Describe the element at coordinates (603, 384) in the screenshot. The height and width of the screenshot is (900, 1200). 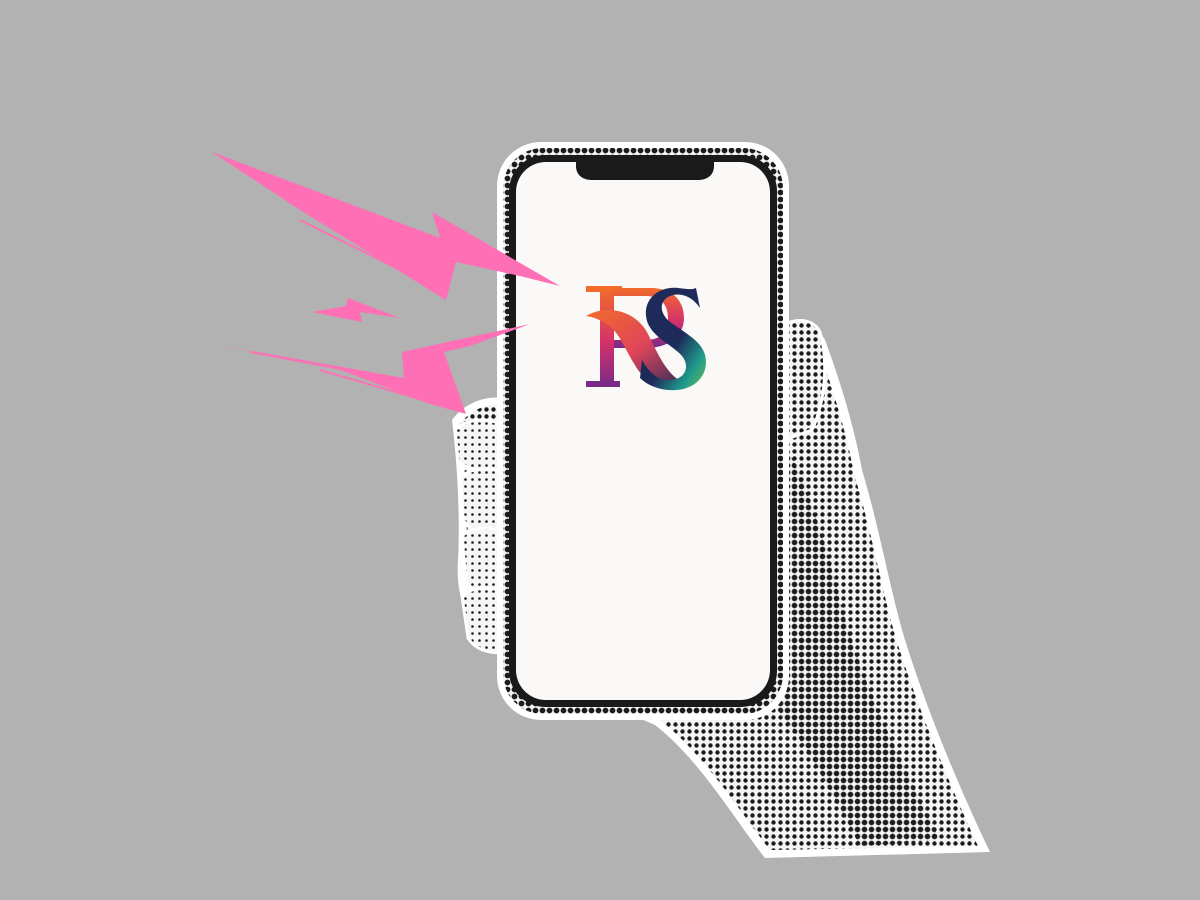
I see `logo-r-bottom-serif` at that location.